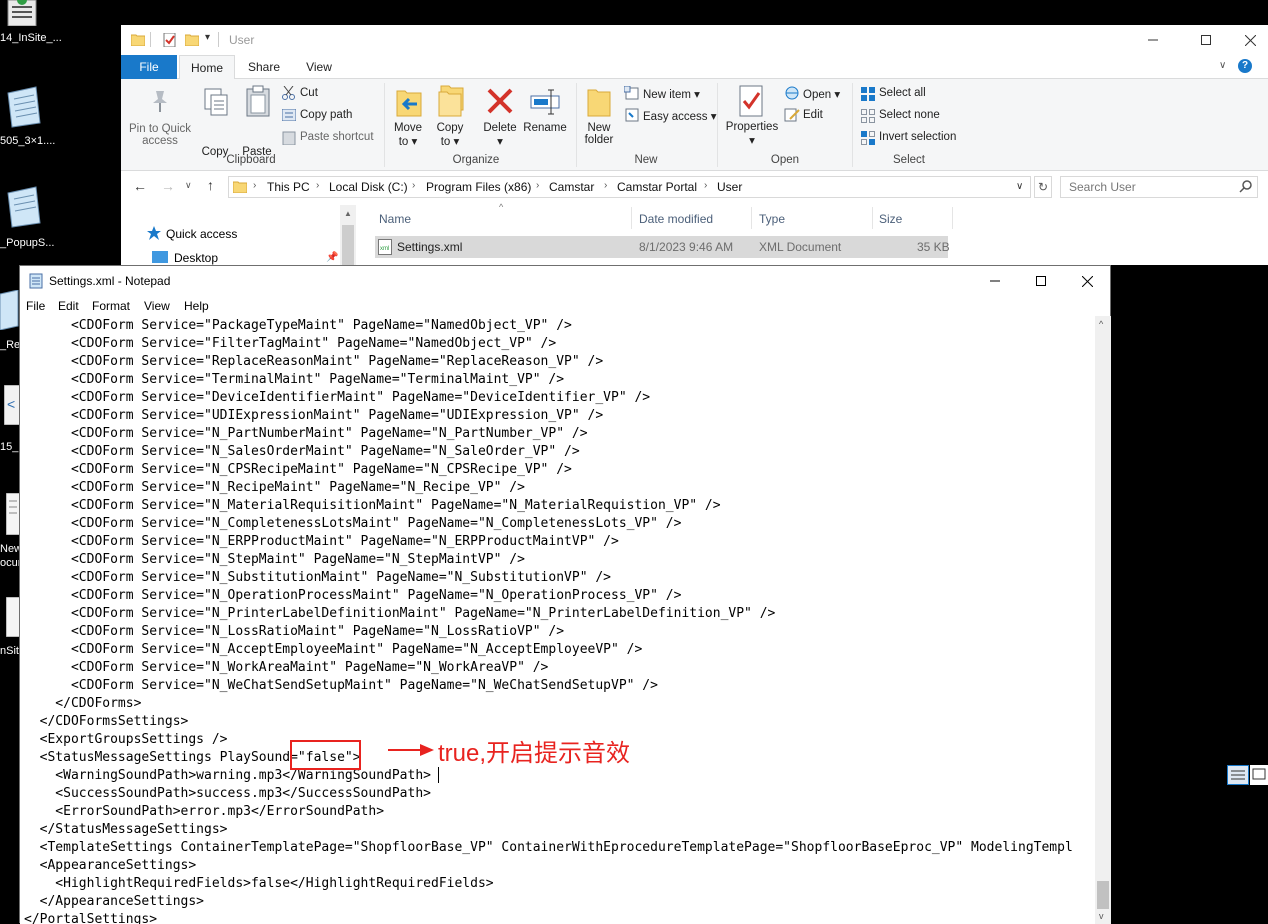 This screenshot has width=1268, height=924. What do you see at coordinates (13, 514) in the screenshot?
I see `document-icon` at bounding box center [13, 514].